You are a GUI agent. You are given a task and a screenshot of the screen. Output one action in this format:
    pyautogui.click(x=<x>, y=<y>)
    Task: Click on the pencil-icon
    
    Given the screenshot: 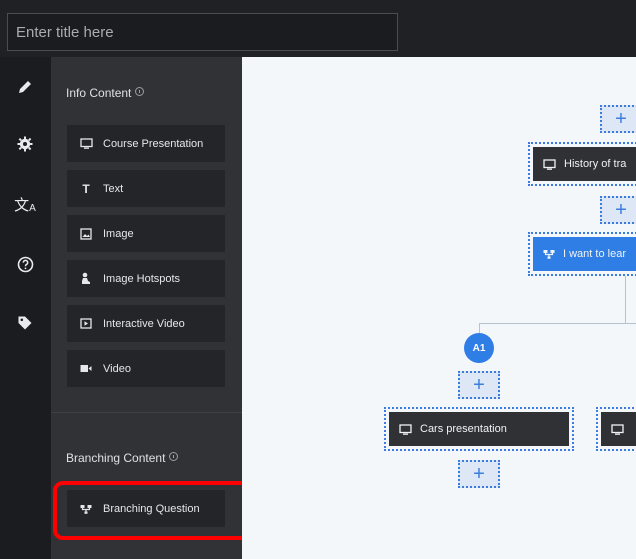 What is the action you would take?
    pyautogui.click(x=25, y=87)
    